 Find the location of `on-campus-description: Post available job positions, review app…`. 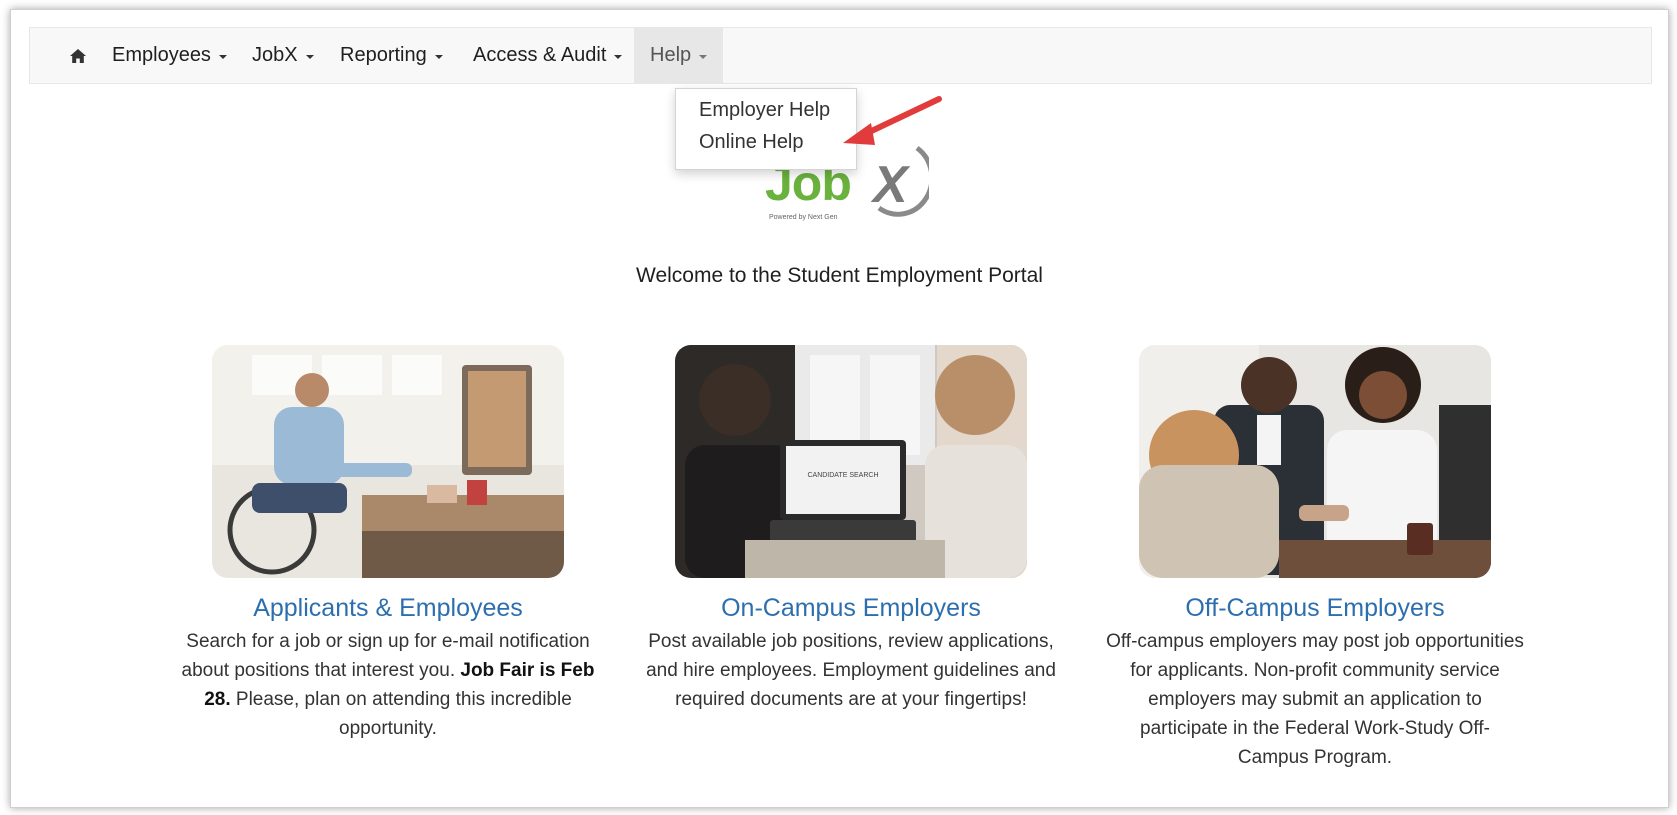

on-campus-description: Post available job positions, review app… is located at coordinates (851, 670).